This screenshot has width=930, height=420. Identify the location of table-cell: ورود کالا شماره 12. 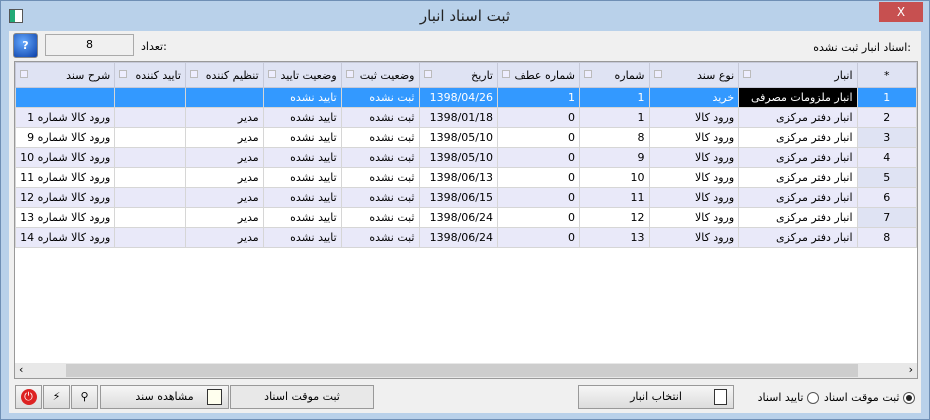
(65, 197).